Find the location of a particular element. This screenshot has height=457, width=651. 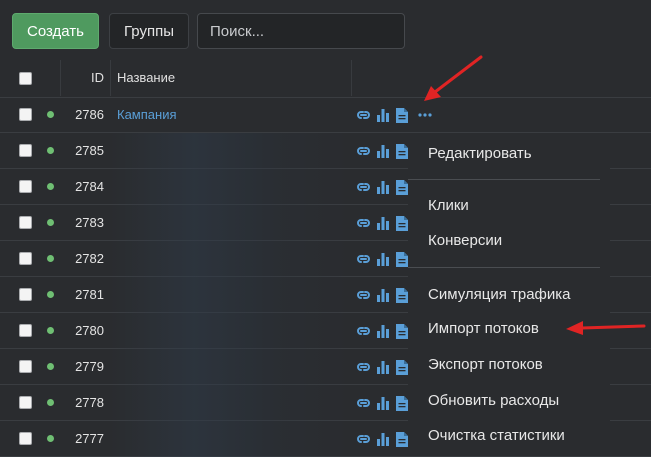

select-all-checkbox is located at coordinates (25, 78).